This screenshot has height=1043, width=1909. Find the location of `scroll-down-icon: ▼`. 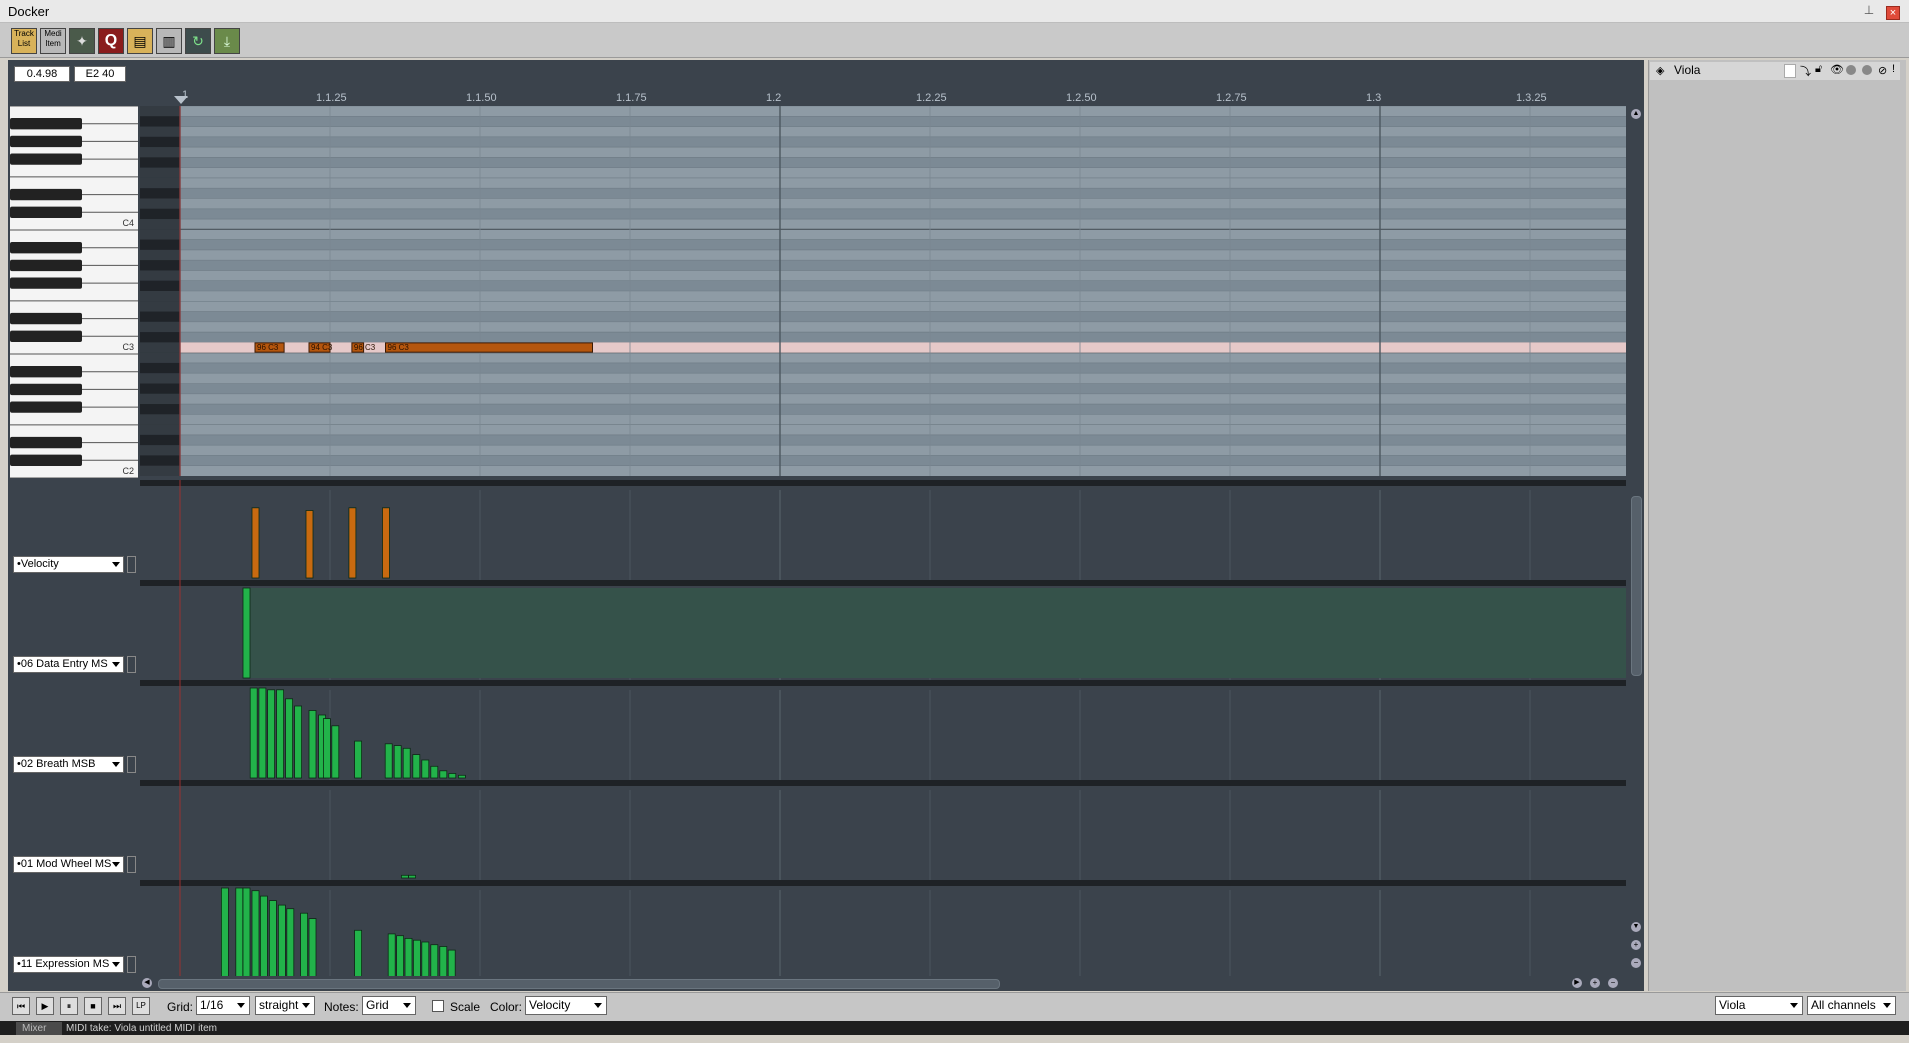

scroll-down-icon: ▼ is located at coordinates (1636, 927).